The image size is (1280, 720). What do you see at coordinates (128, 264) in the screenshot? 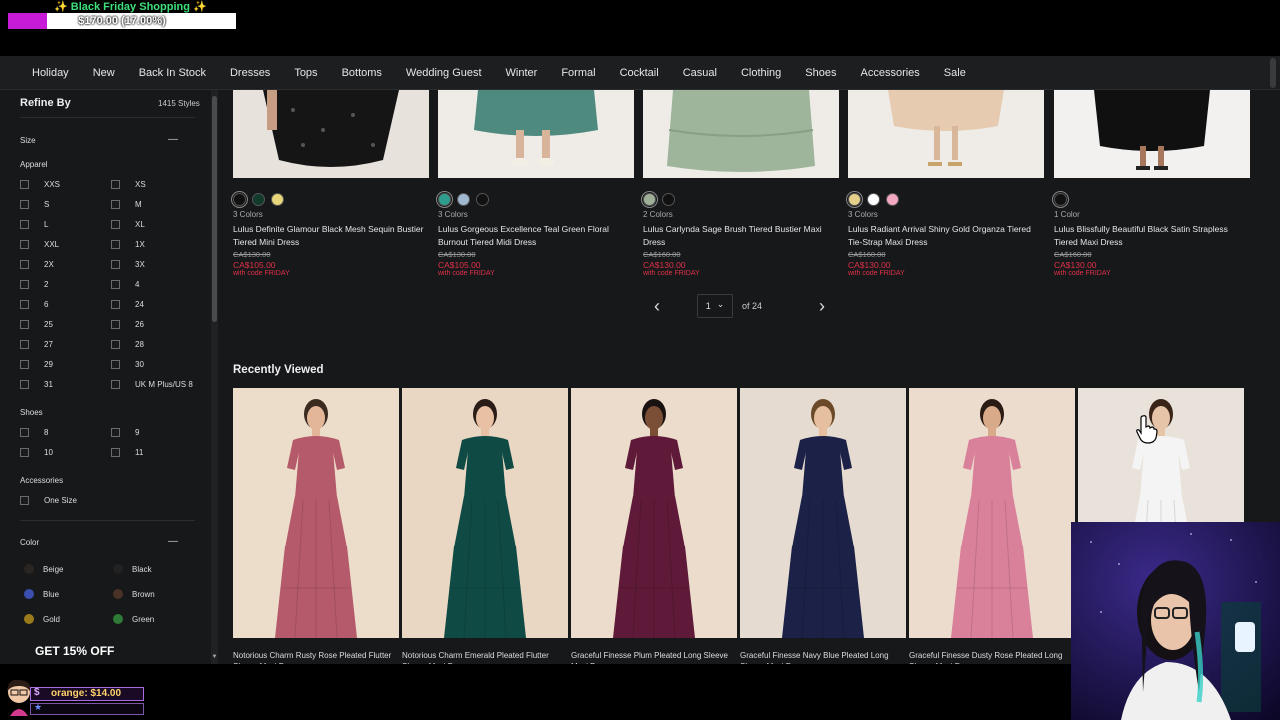
I see `size-checkbox: 3X` at bounding box center [128, 264].